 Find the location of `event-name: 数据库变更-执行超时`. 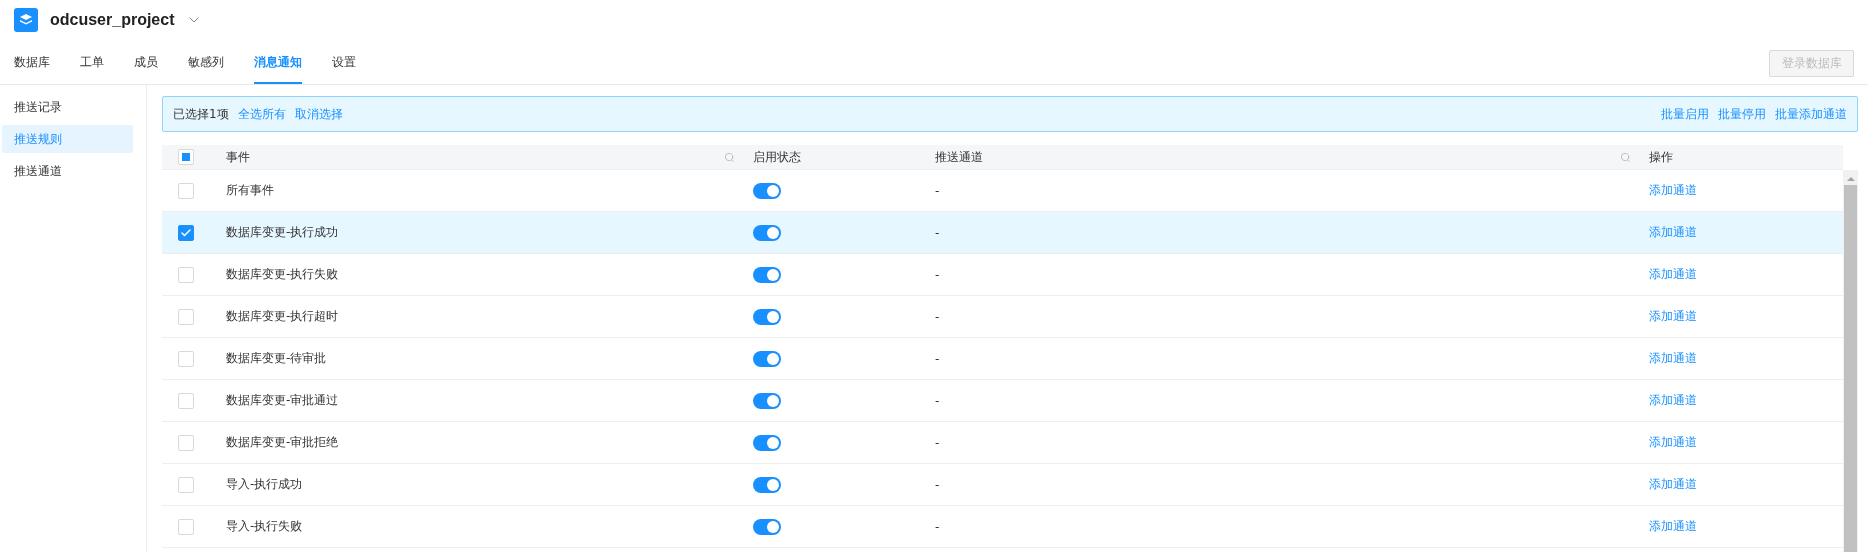

event-name: 数据库变更-执行超时 is located at coordinates (282, 316).